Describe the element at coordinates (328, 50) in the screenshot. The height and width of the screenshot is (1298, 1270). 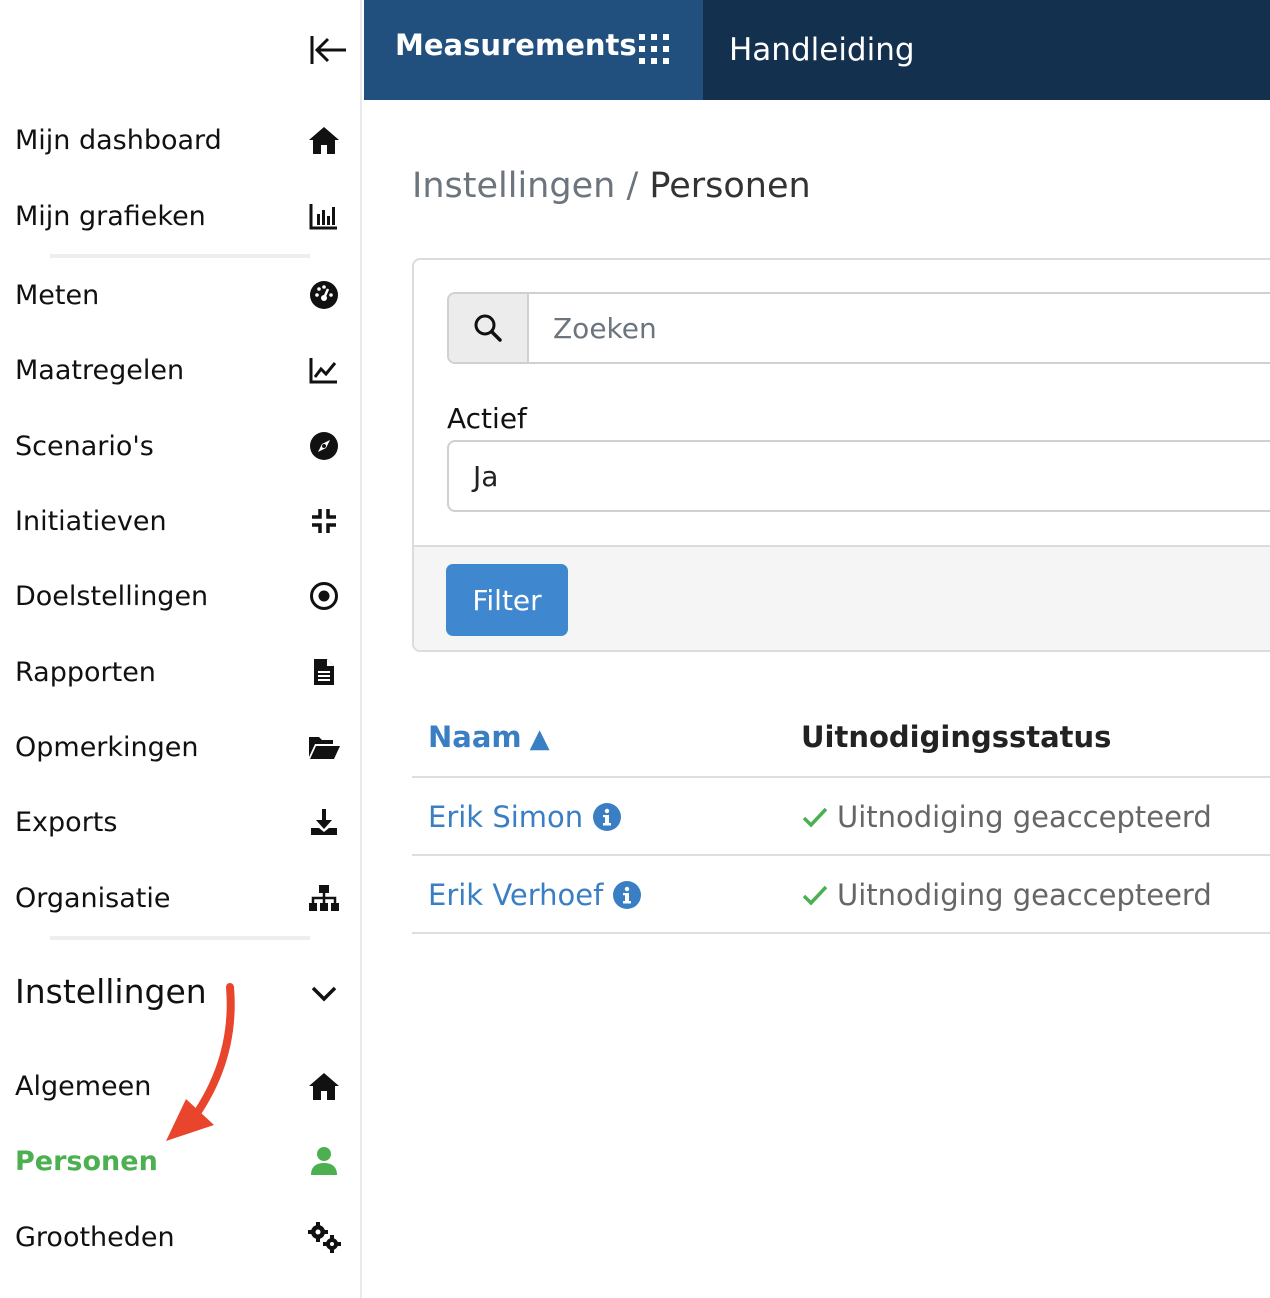
I see `collapse-sidebar-icon` at that location.